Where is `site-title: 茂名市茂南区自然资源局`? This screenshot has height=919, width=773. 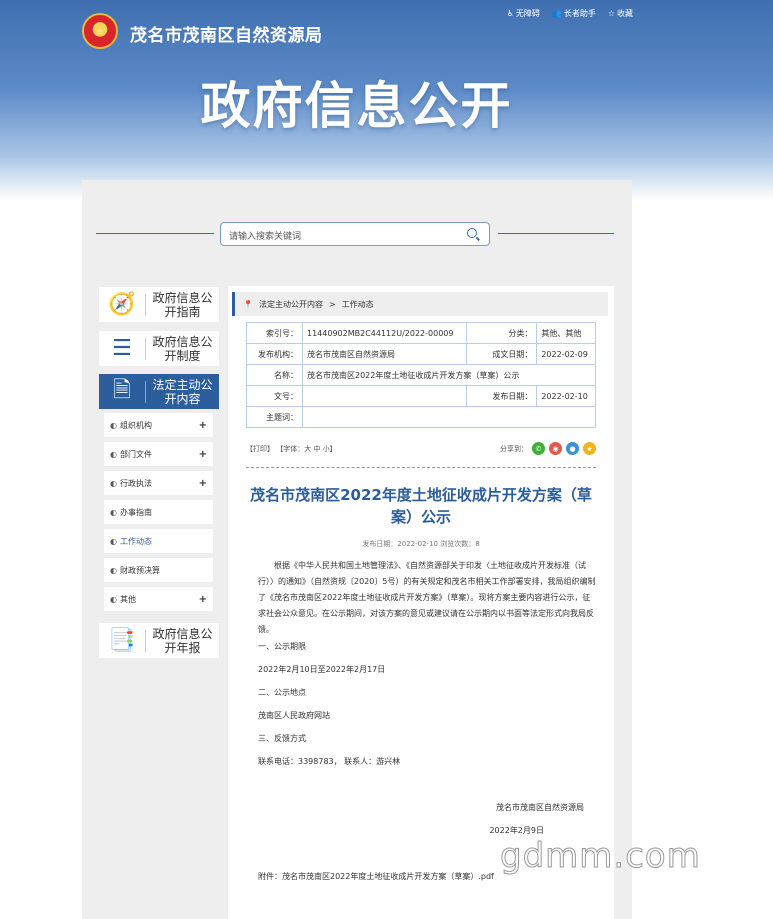
site-title: 茂名市茂南区自然资源局 is located at coordinates (226, 33).